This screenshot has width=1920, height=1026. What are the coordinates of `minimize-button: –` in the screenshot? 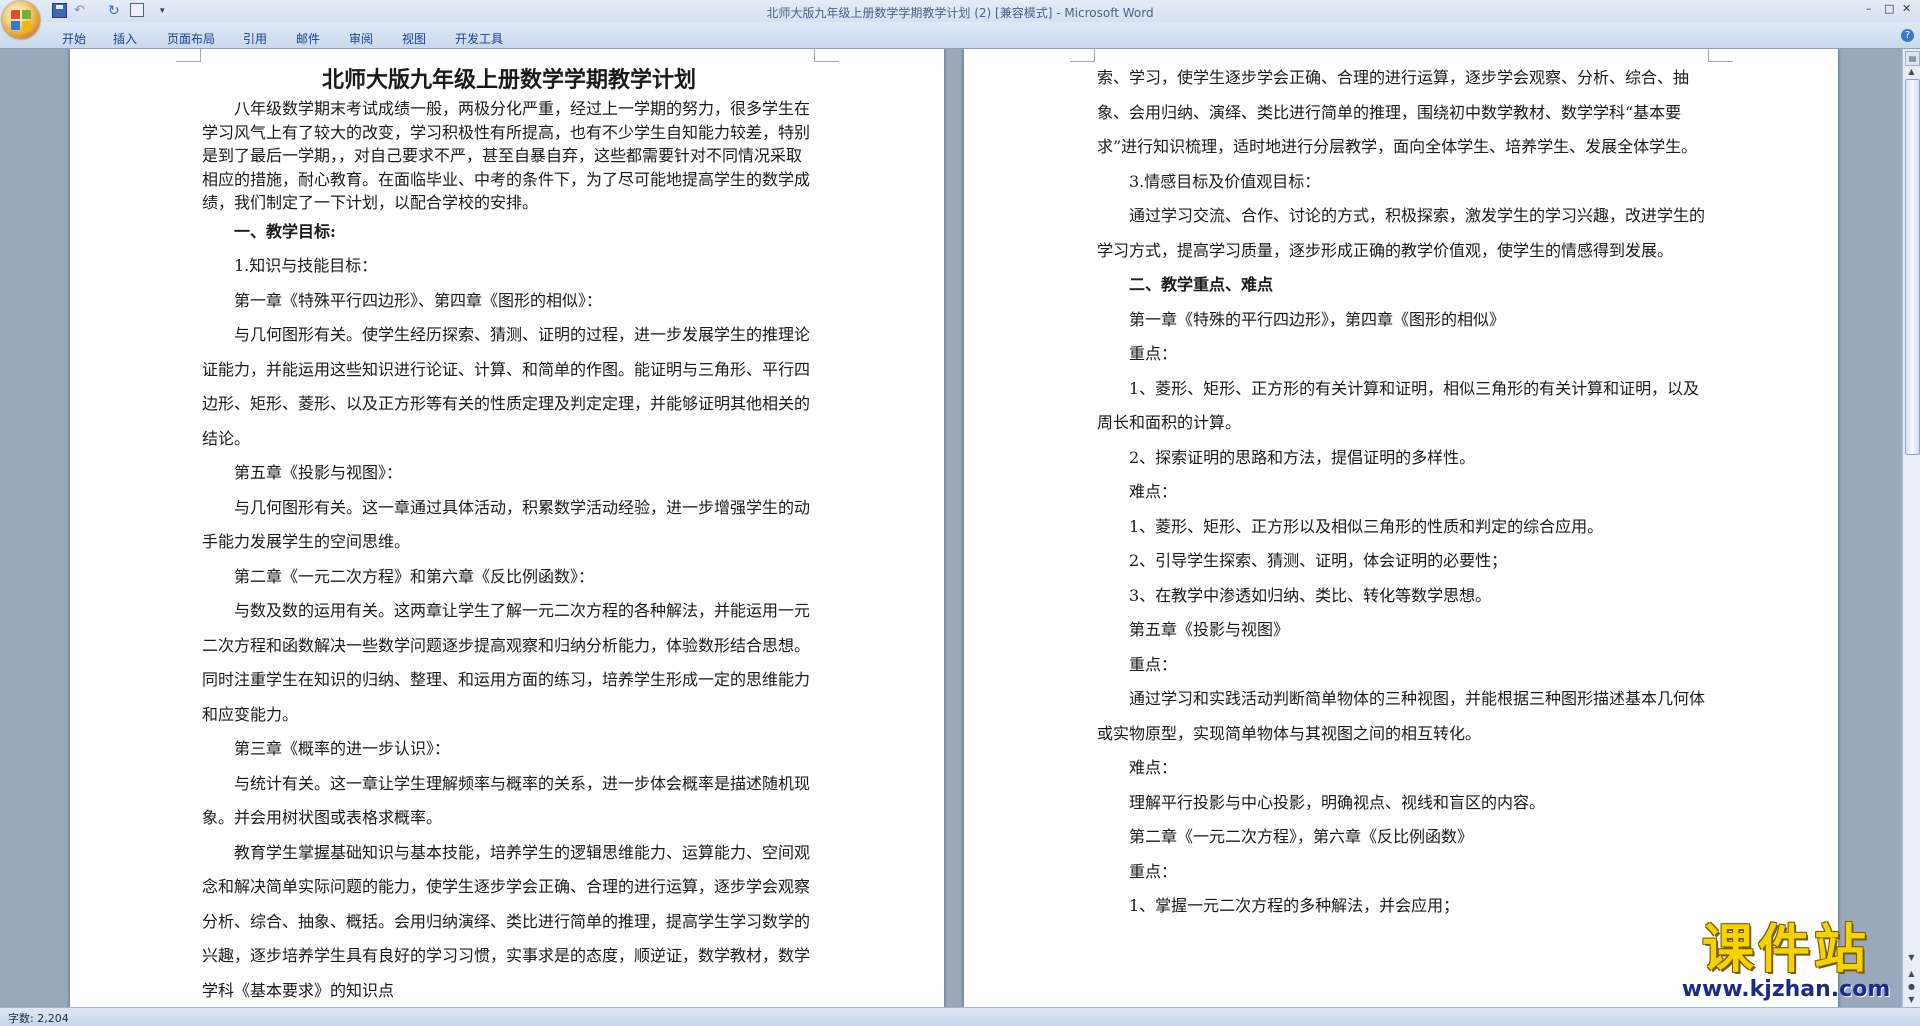 It's located at (1869, 8).